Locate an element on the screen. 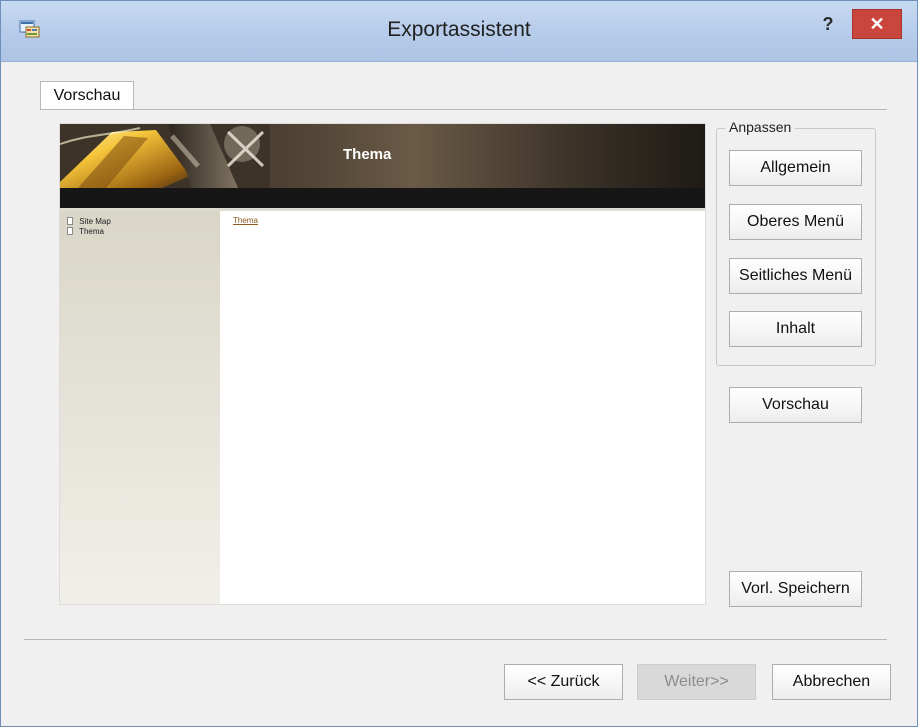  customize-group-title: Anpassen is located at coordinates (760, 127).